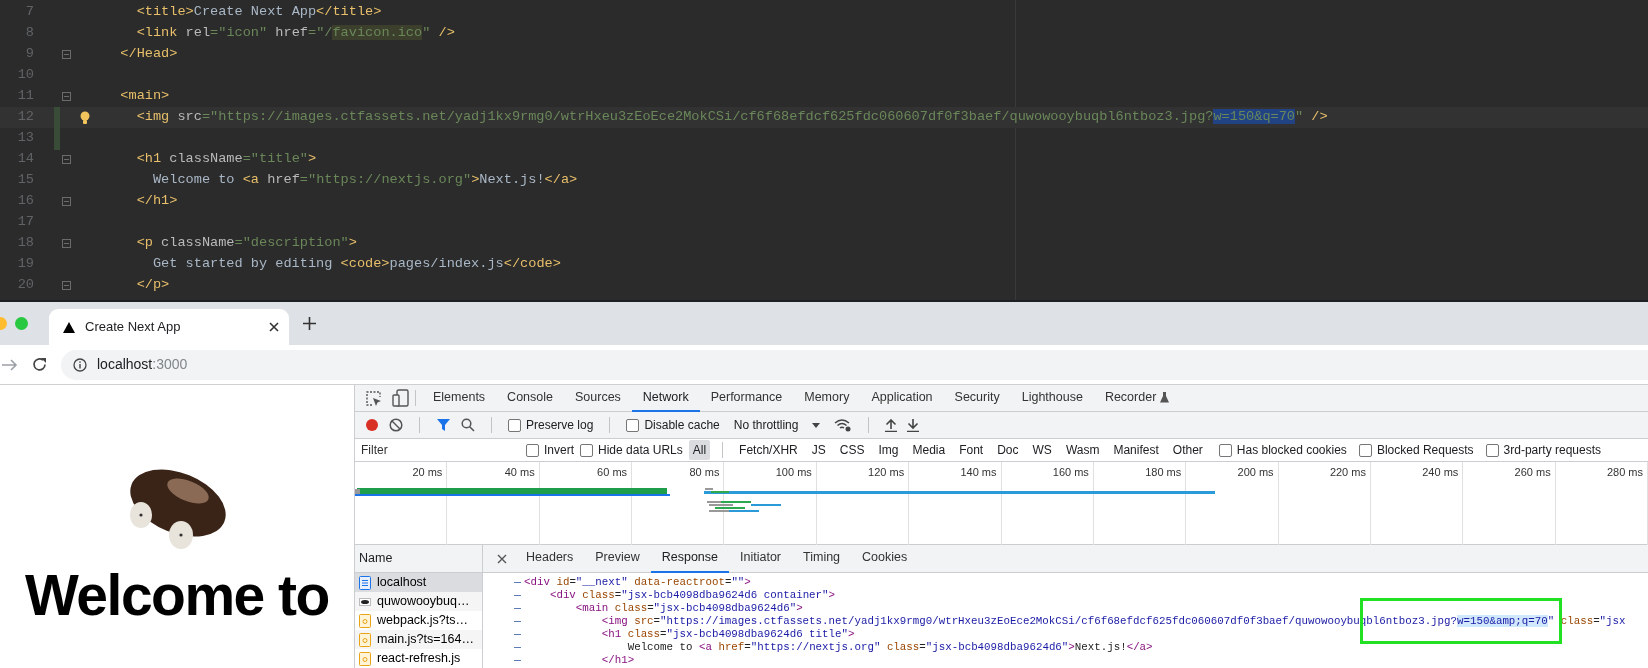  Describe the element at coordinates (29, 33) in the screenshot. I see `line-number: 8` at that location.